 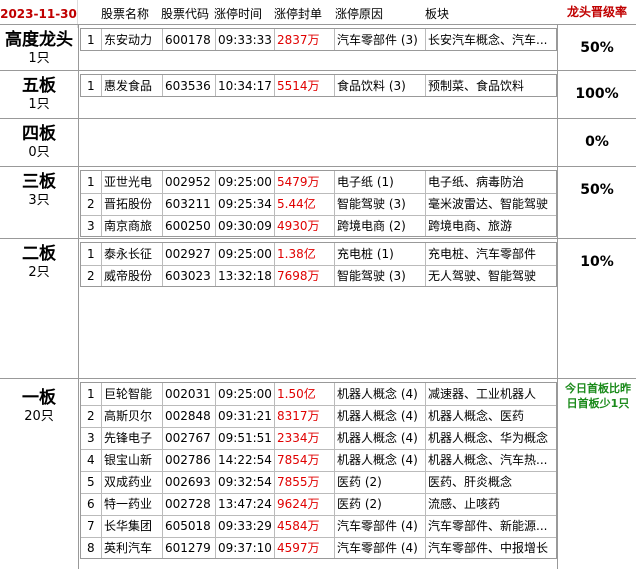 I want to click on cell-sector: 汽车零部件、中报增长, so click(x=488, y=548).